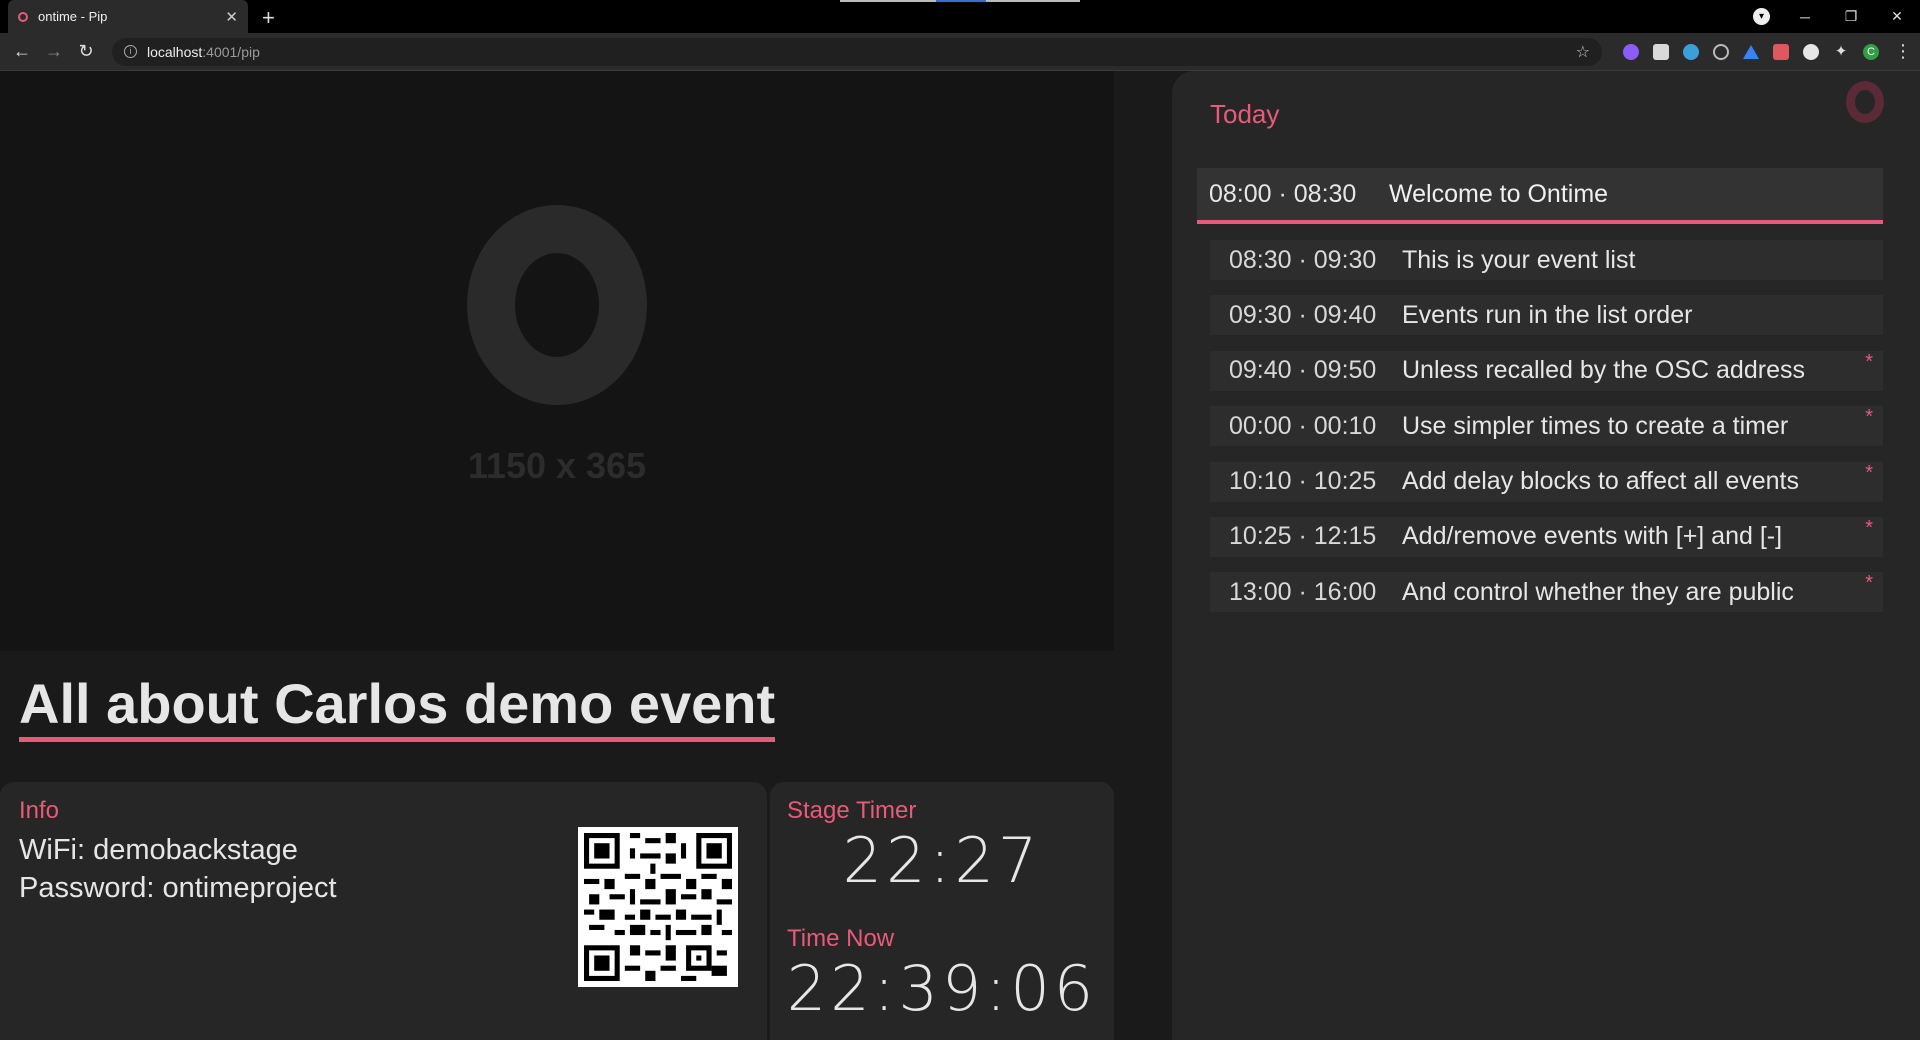 Image resolution: width=1920 pixels, height=1040 pixels. Describe the element at coordinates (1303, 481) in the screenshot. I see `event-time: 10:10 · 10:25` at that location.